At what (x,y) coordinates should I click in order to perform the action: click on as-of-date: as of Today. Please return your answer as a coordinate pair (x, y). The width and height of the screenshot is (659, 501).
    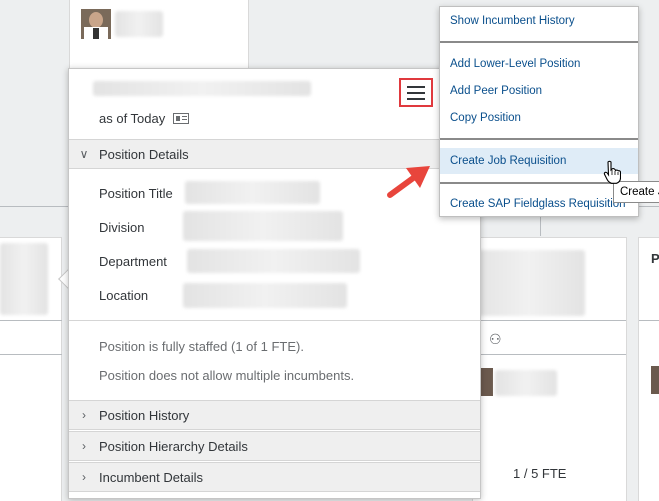
    Looking at the image, I should click on (144, 118).